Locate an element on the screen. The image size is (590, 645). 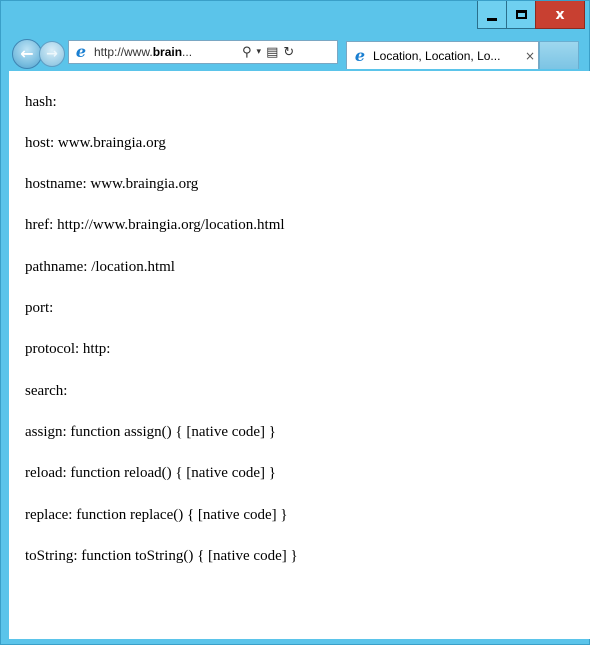
close-button: x is located at coordinates (560, 15).